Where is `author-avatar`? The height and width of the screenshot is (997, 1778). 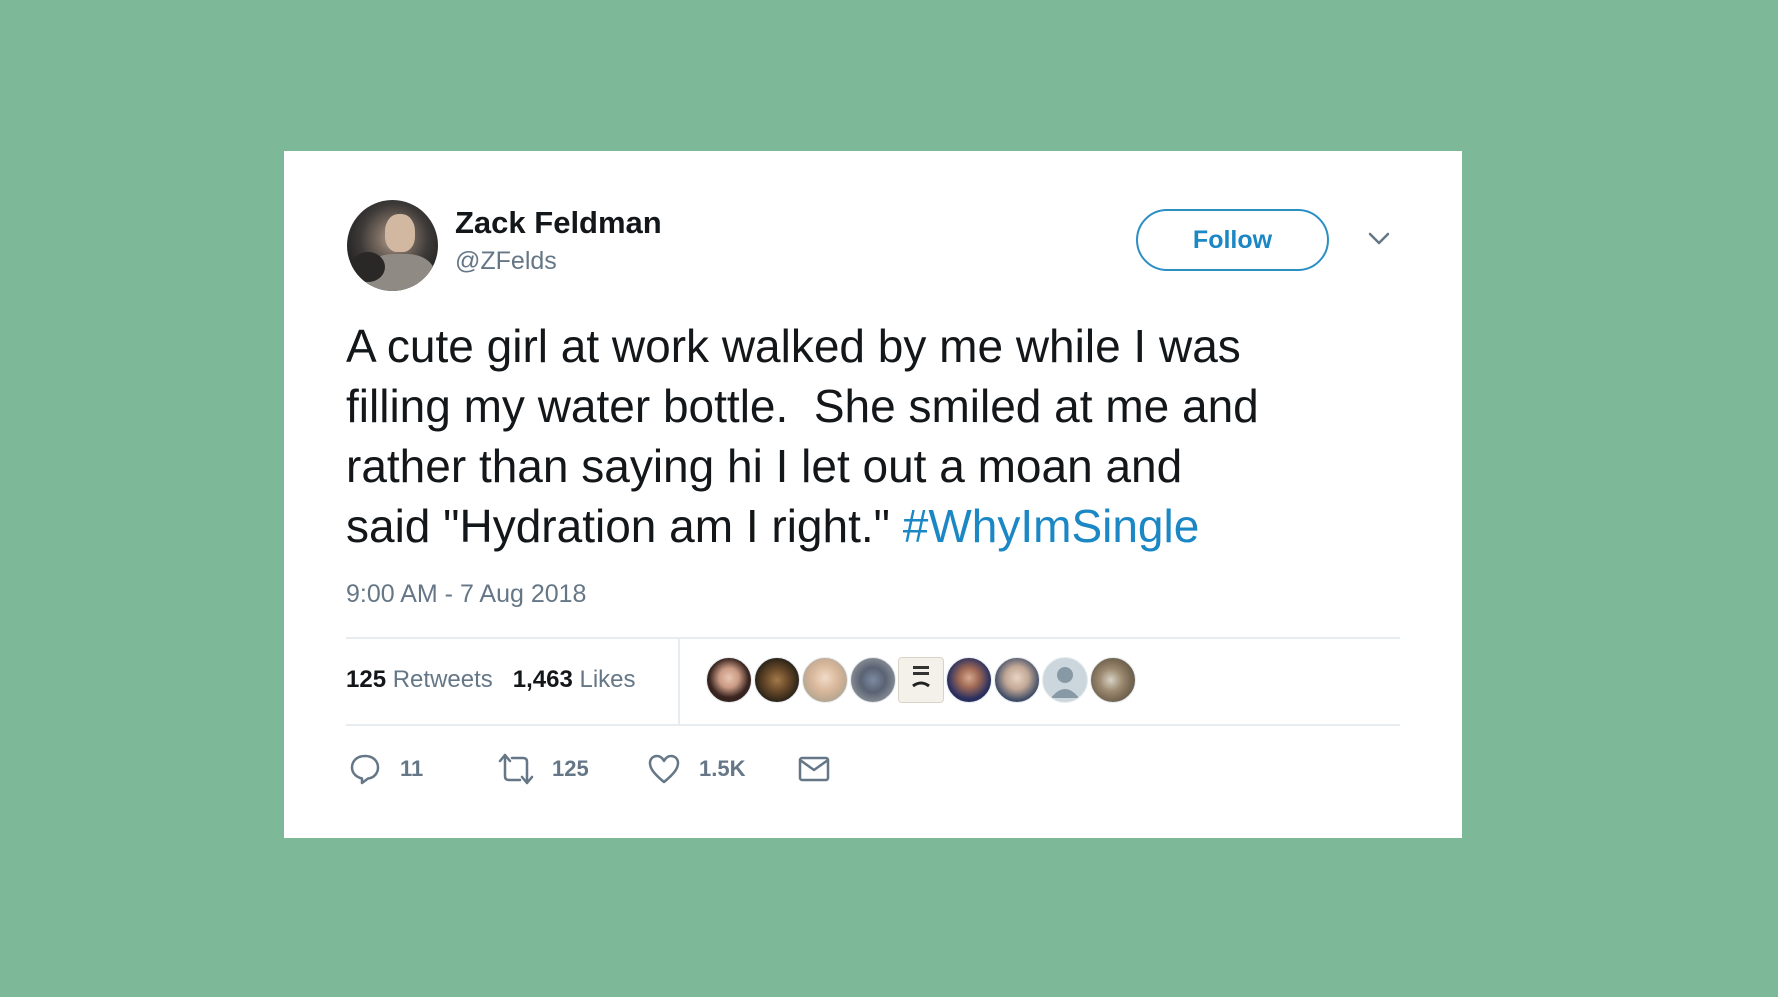 author-avatar is located at coordinates (392, 245).